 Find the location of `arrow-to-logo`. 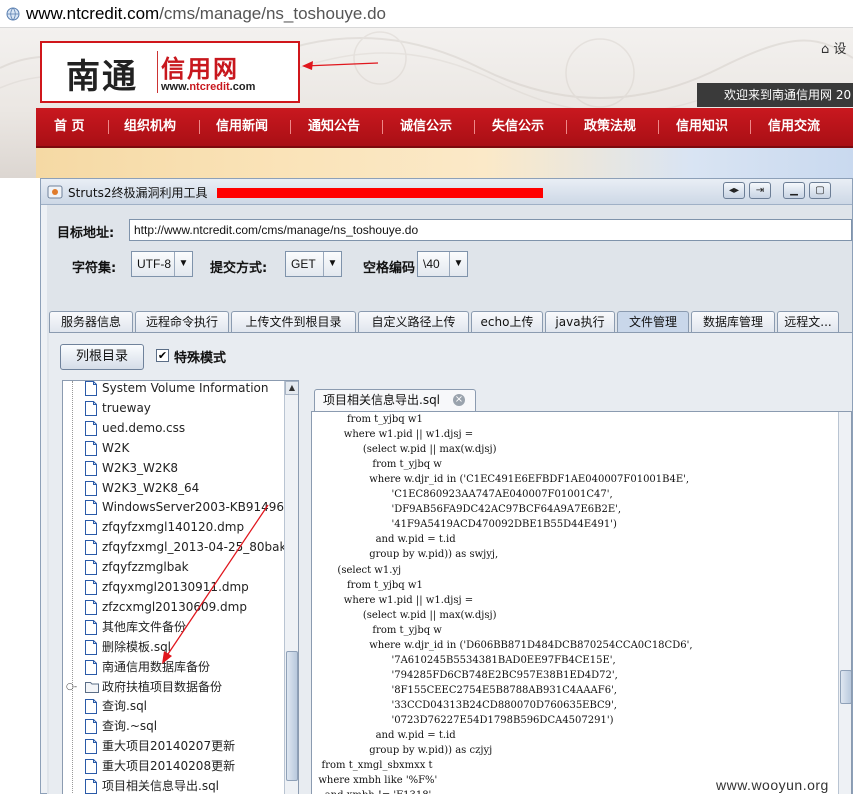

arrow-to-logo is located at coordinates (340, 65).